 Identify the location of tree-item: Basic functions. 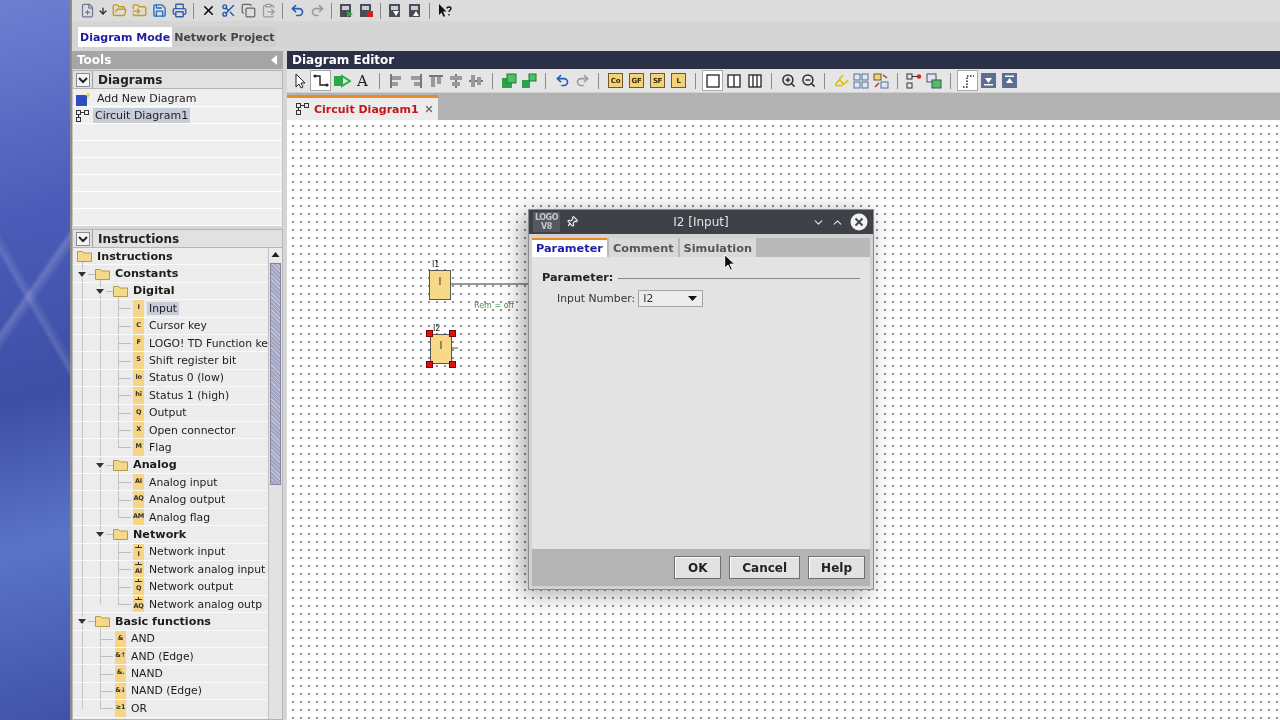
(163, 621).